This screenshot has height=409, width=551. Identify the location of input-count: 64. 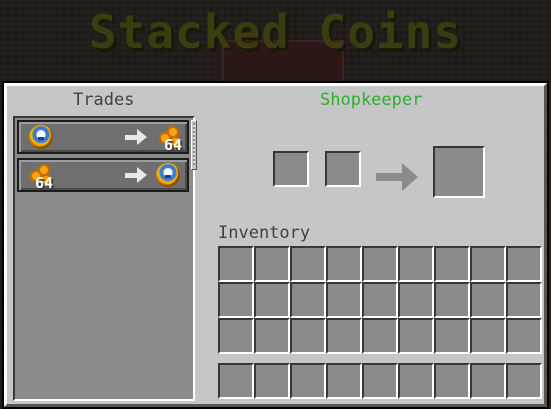
(44, 183).